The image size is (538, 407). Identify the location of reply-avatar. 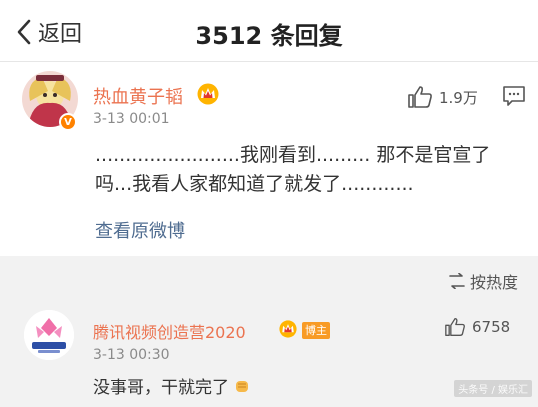
(49, 335).